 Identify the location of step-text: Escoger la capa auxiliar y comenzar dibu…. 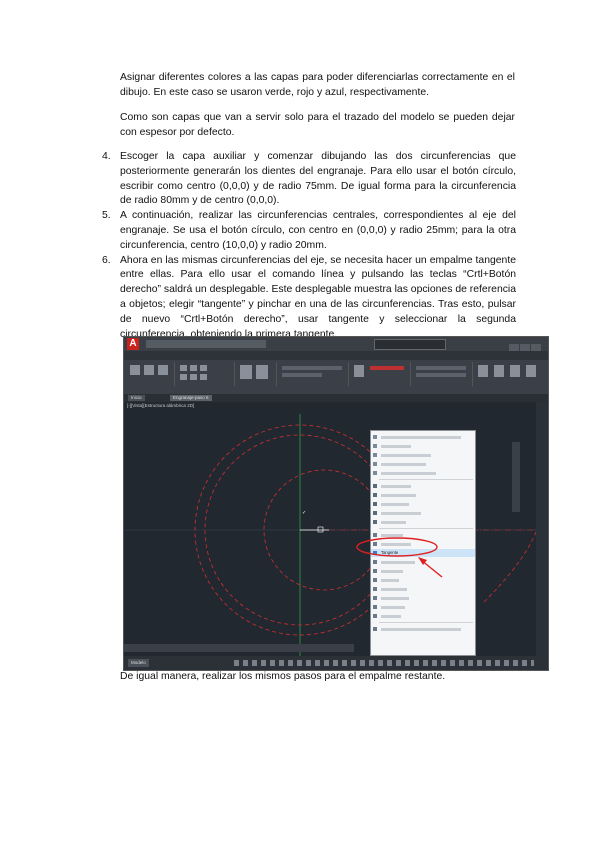
(318, 179).